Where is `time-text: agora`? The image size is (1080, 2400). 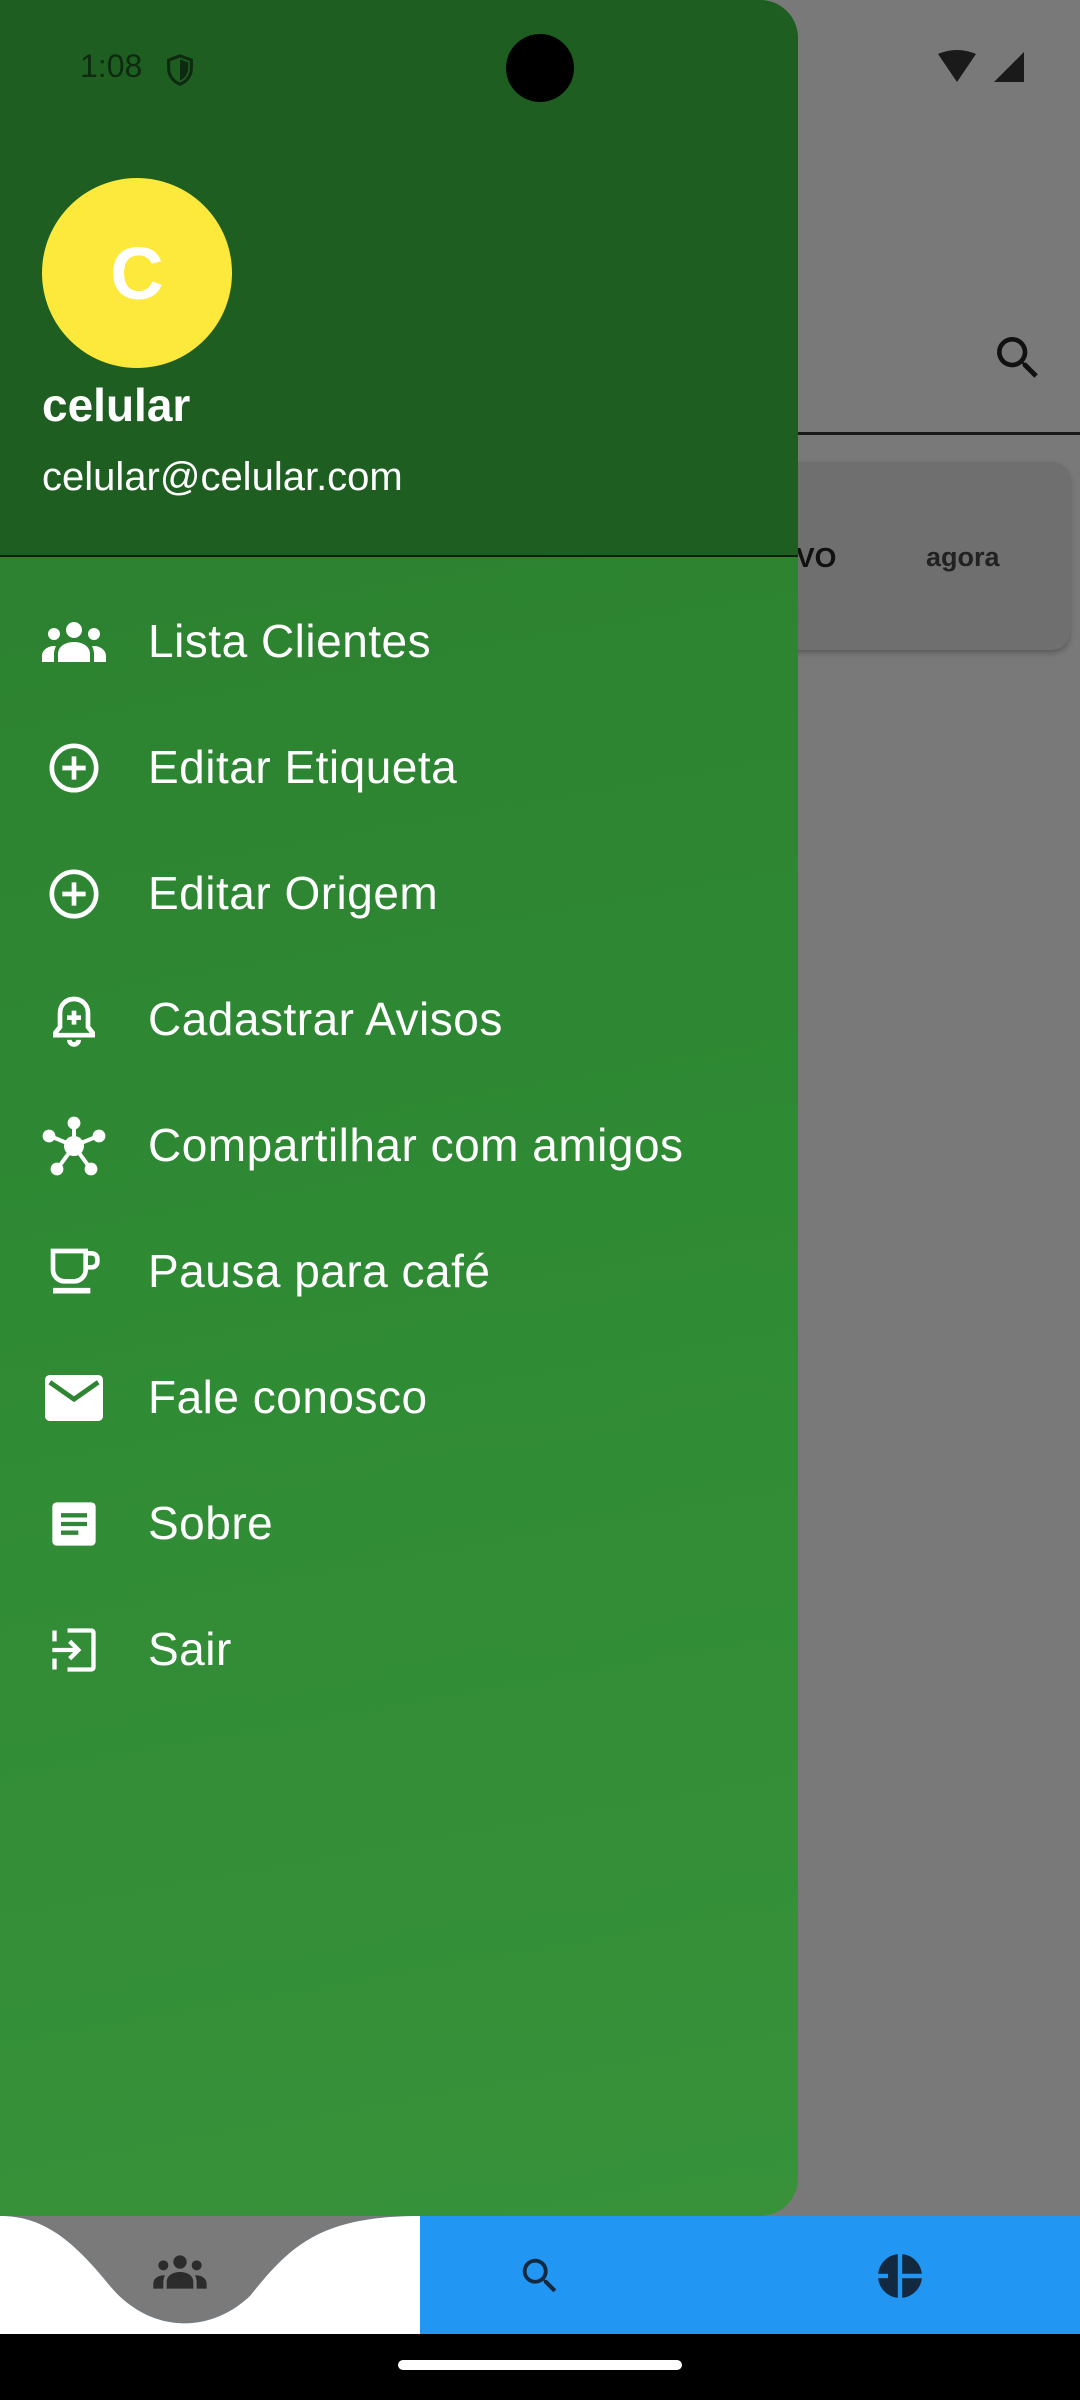
time-text: agora is located at coordinates (963, 557).